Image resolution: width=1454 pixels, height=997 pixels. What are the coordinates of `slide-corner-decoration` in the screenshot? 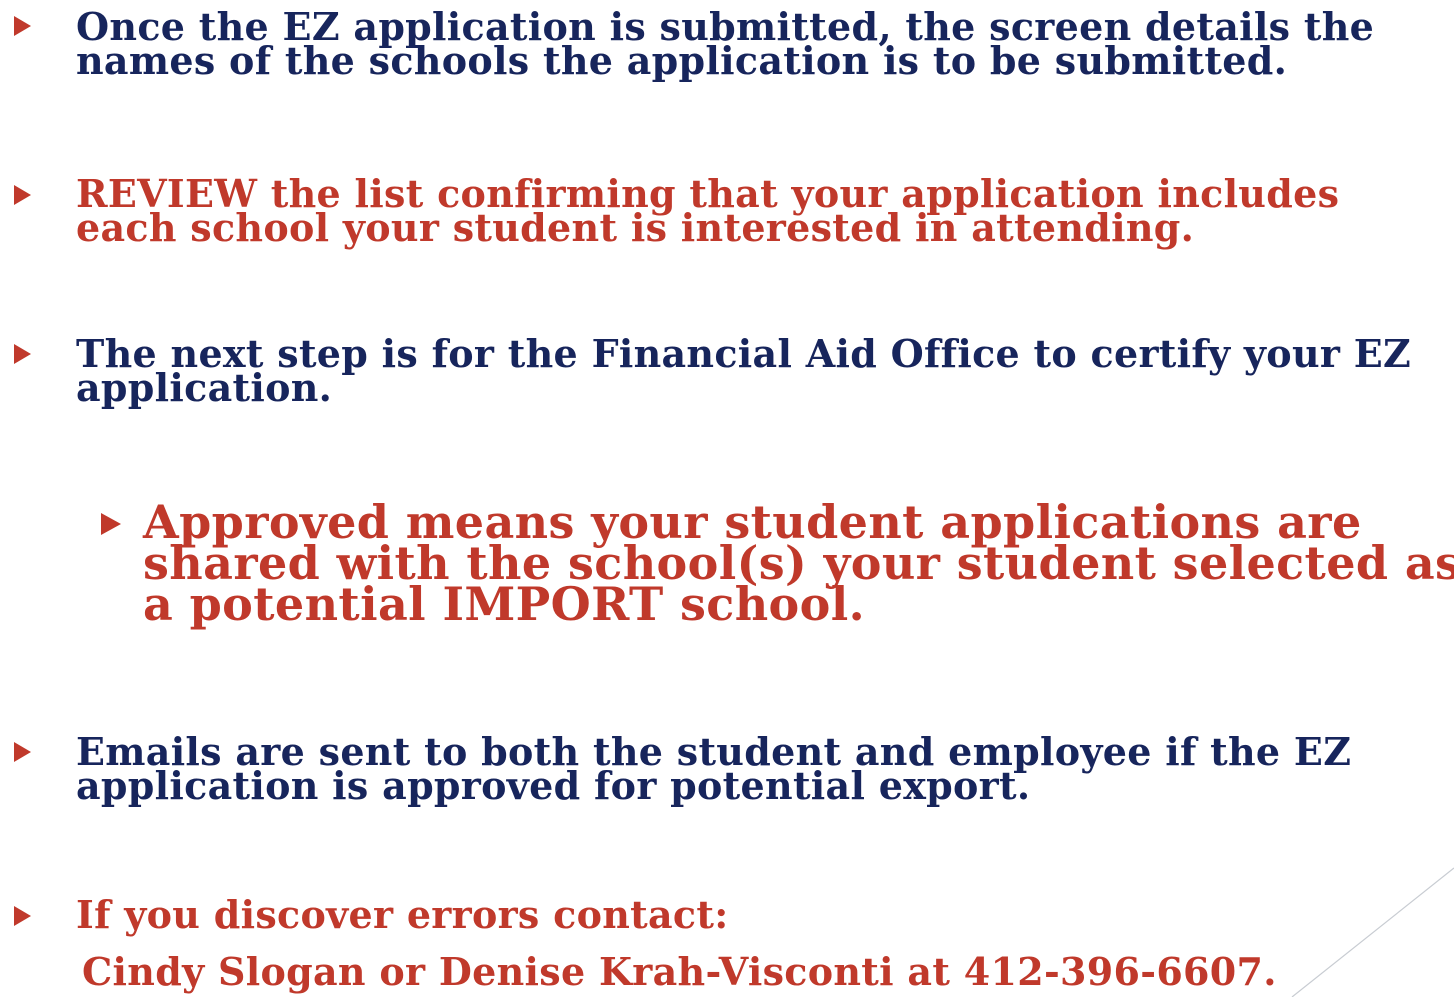 It's located at (1372, 932).